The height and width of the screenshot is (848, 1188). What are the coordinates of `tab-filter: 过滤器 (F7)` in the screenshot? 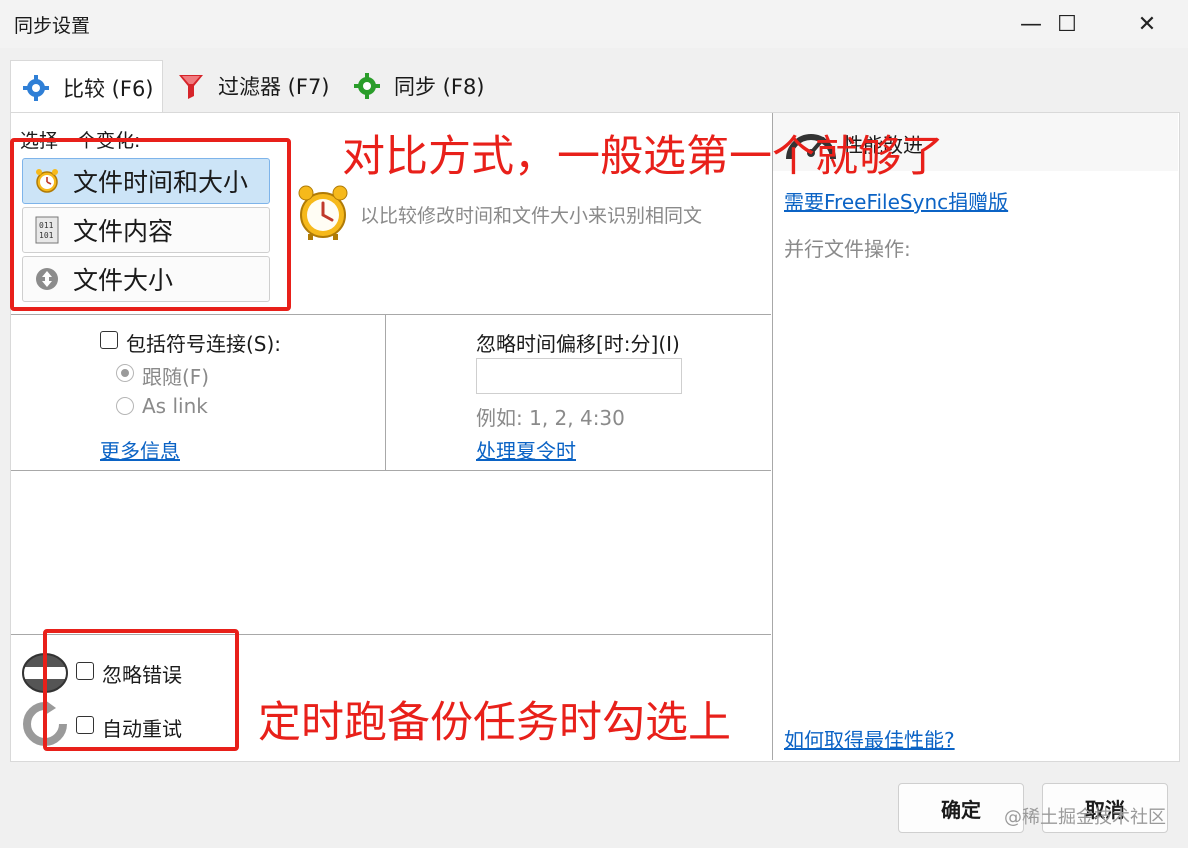 It's located at (253, 86).